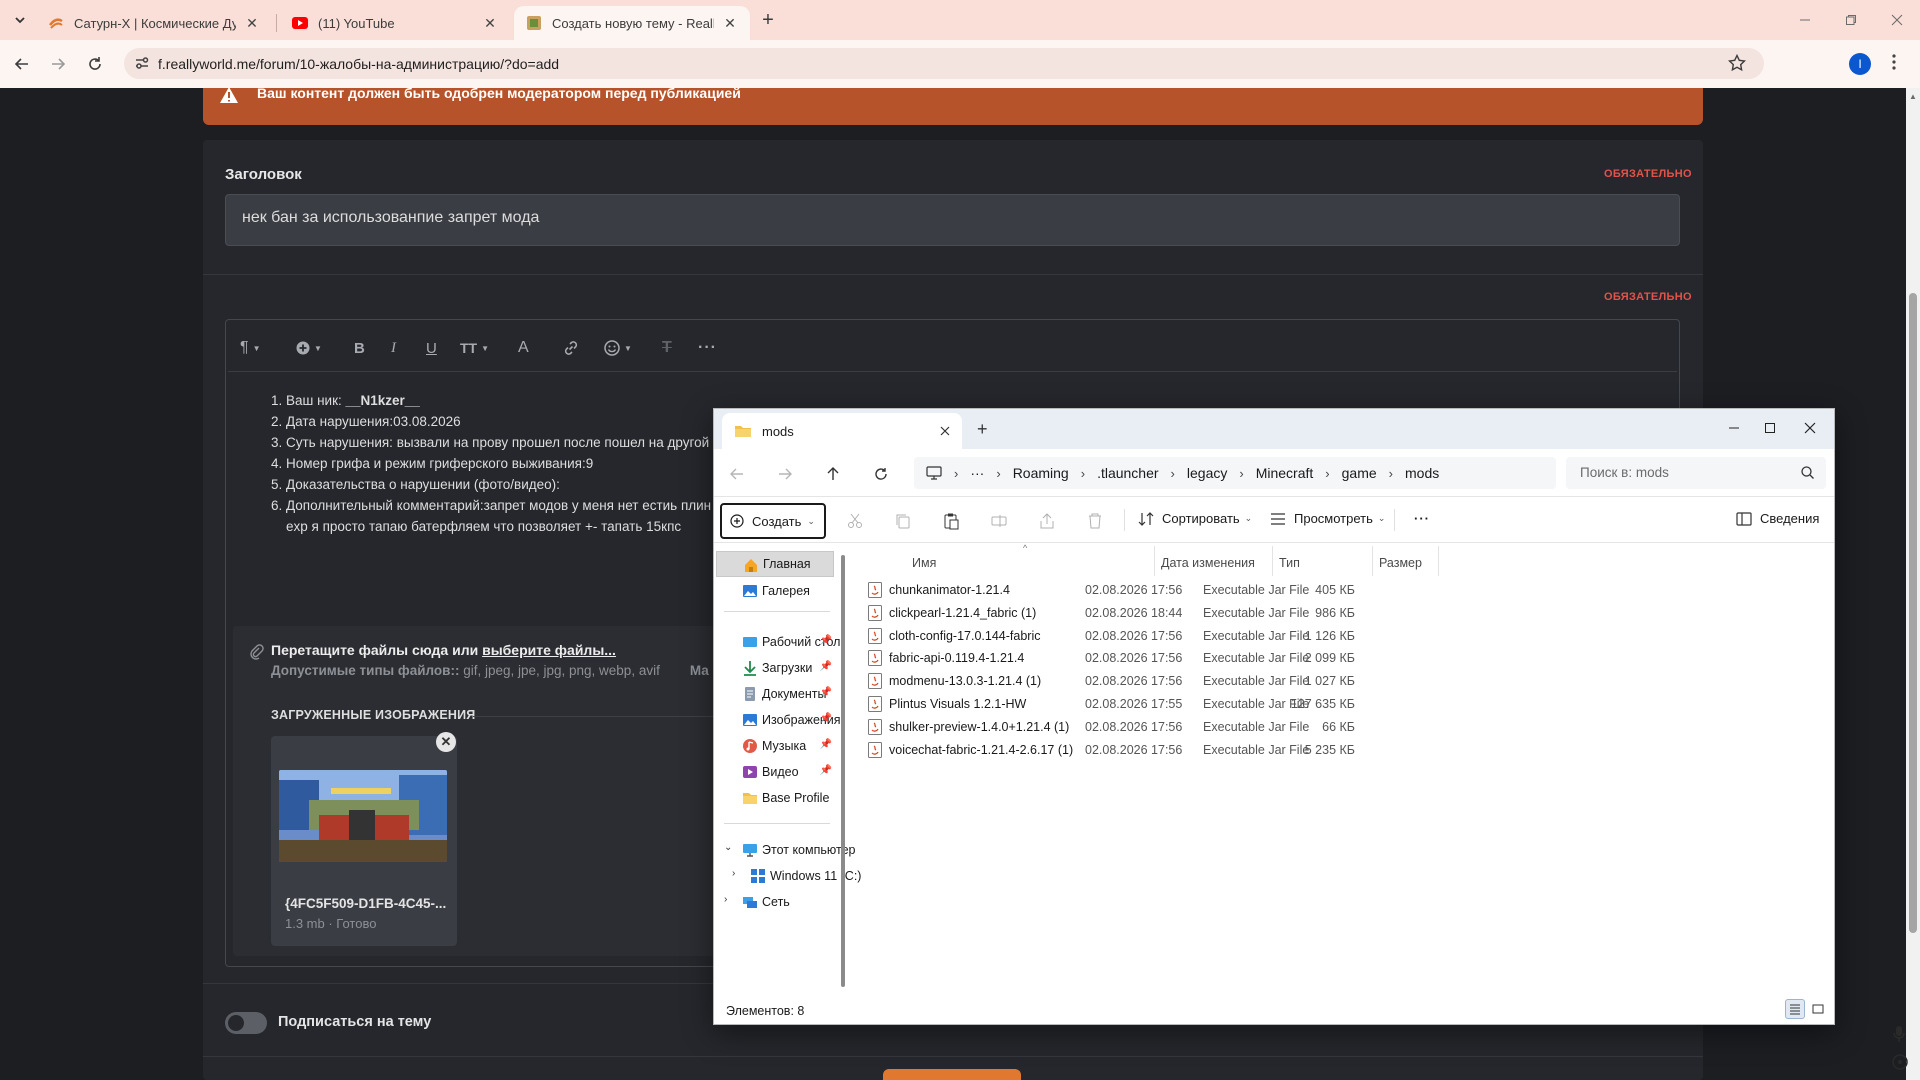 The height and width of the screenshot is (1080, 1920). I want to click on explorer-forward-button, so click(785, 474).